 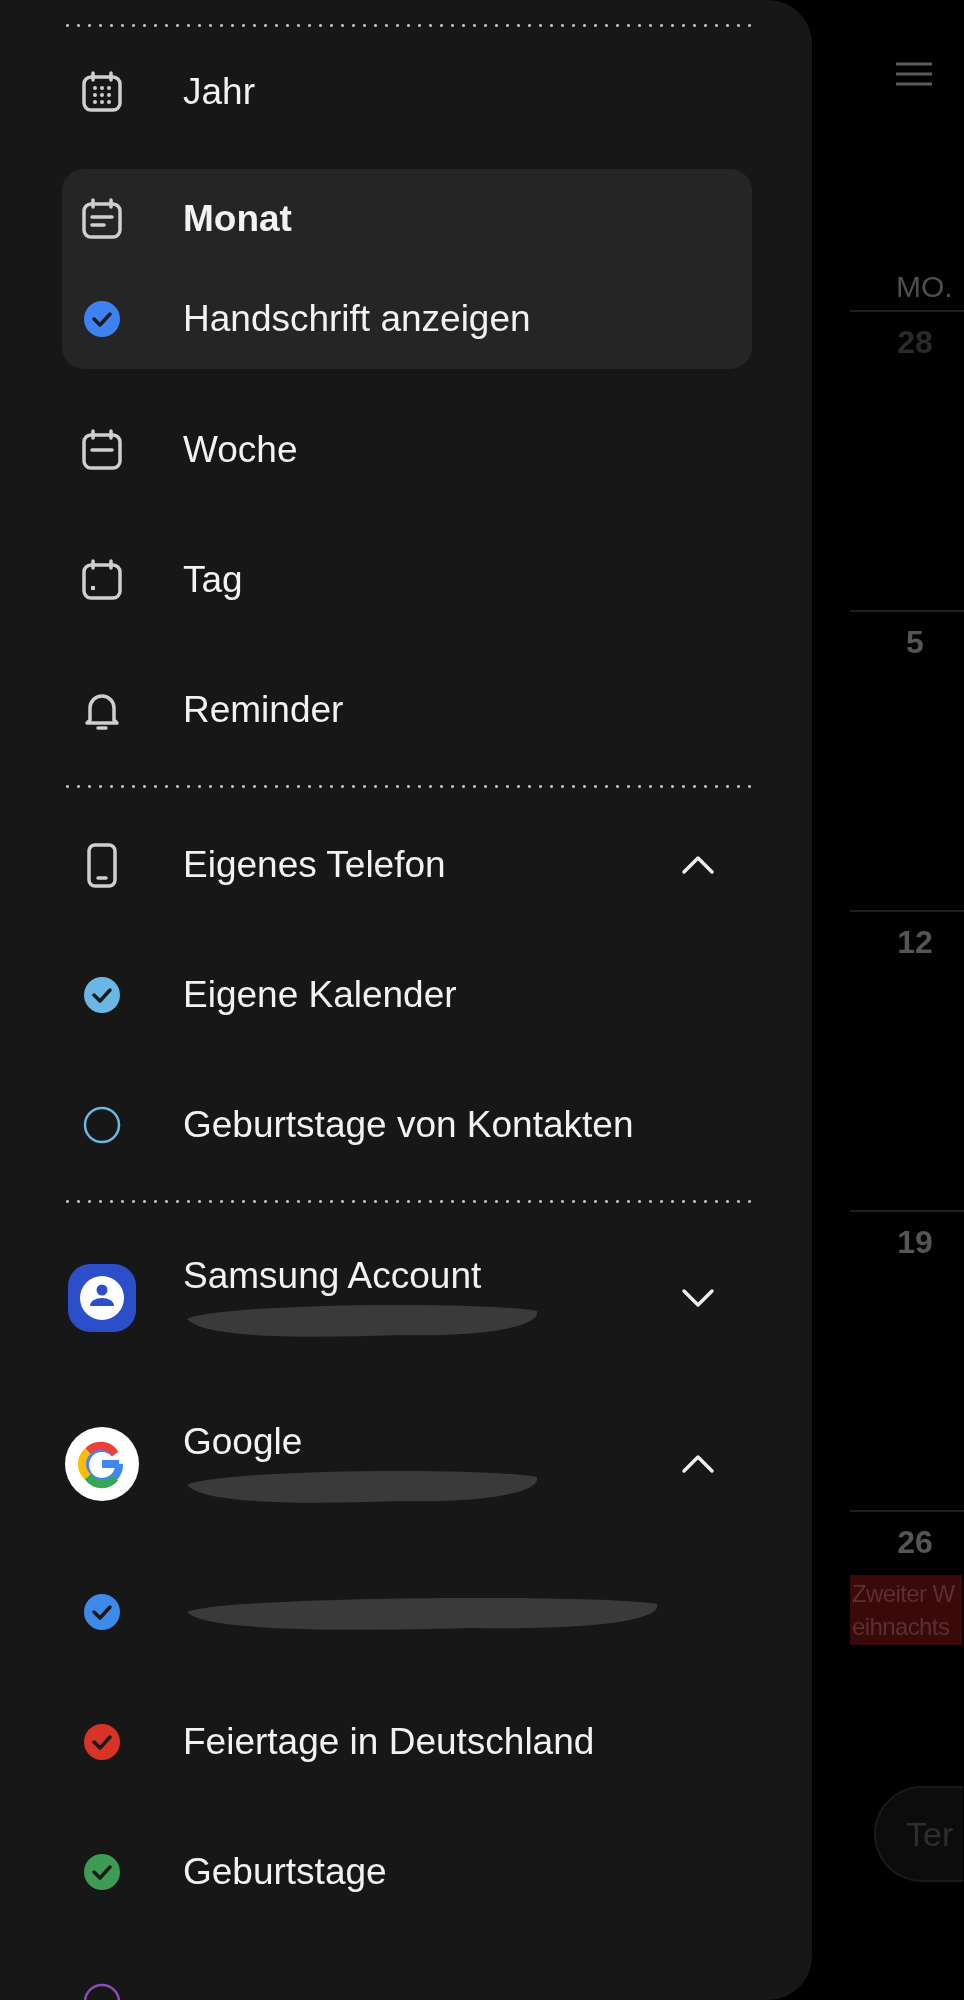 I want to click on view-label: Monat, so click(x=237, y=219).